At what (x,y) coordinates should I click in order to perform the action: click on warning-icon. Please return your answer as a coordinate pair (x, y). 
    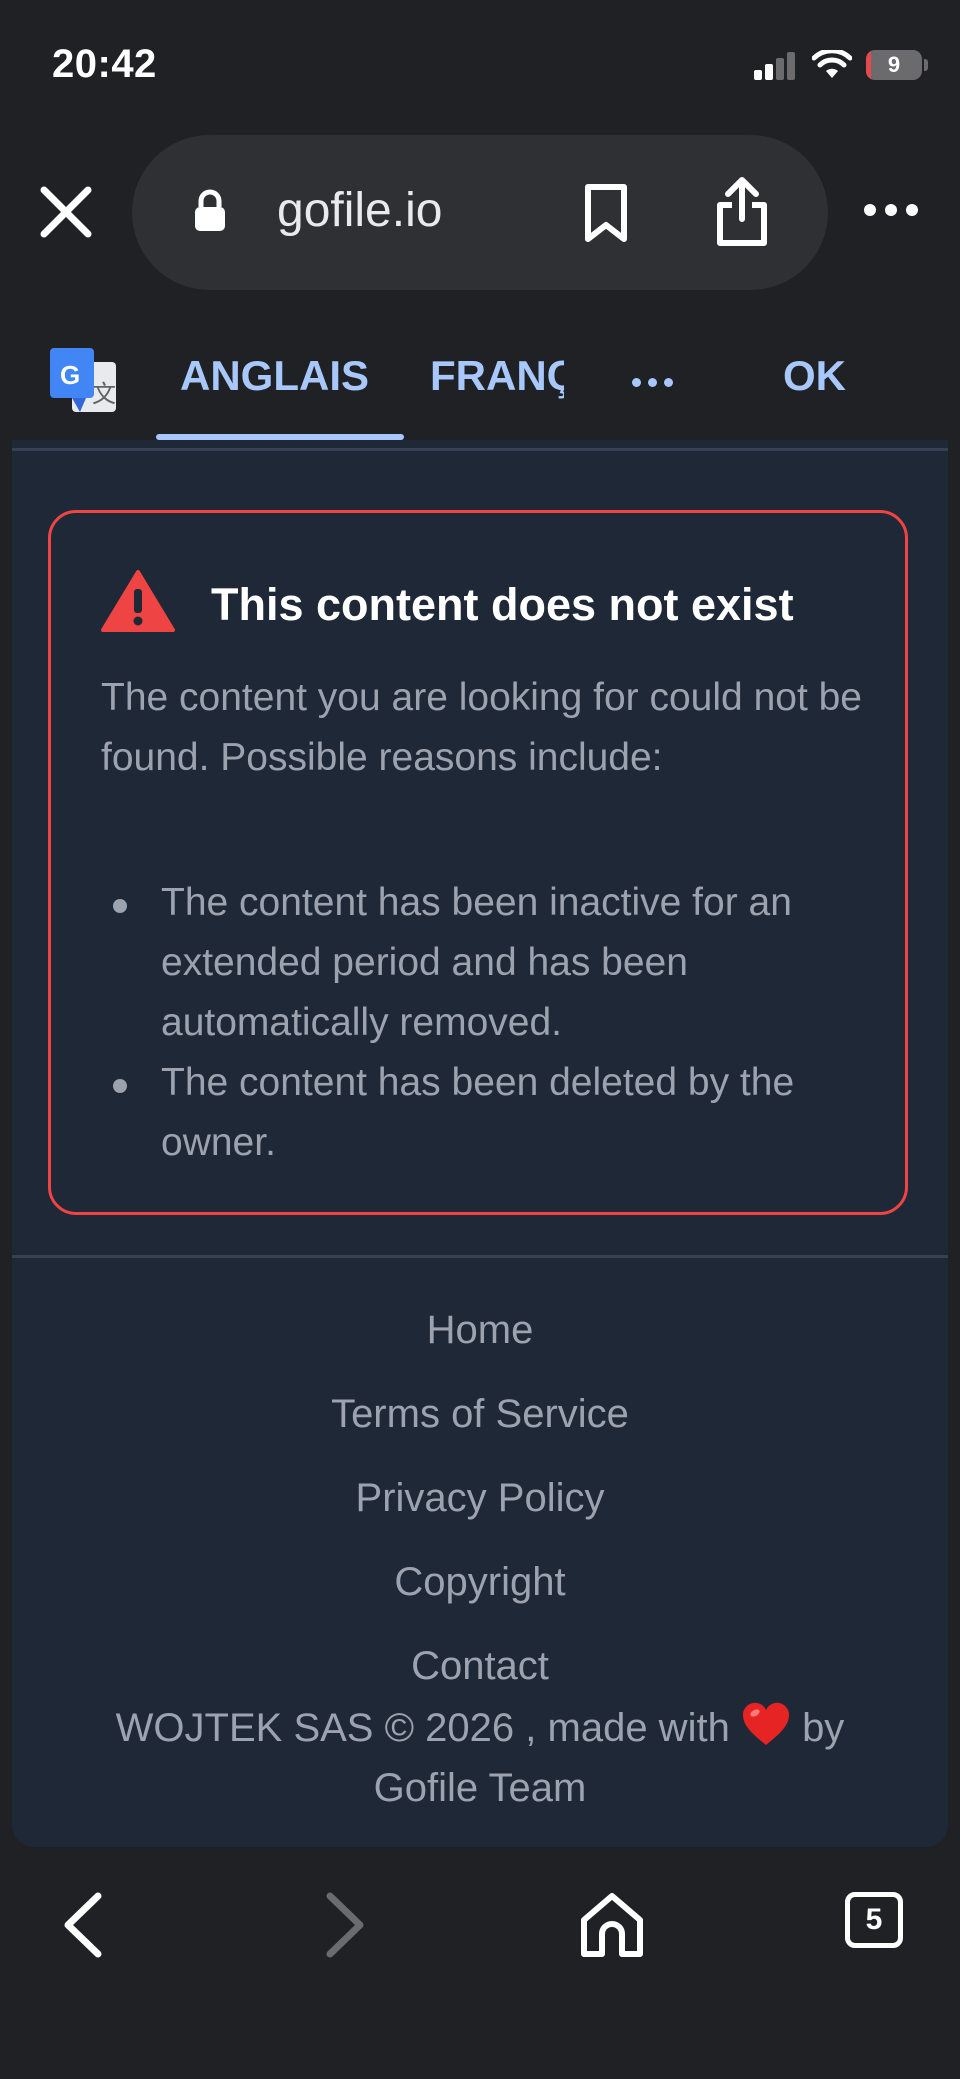
    Looking at the image, I should click on (138, 601).